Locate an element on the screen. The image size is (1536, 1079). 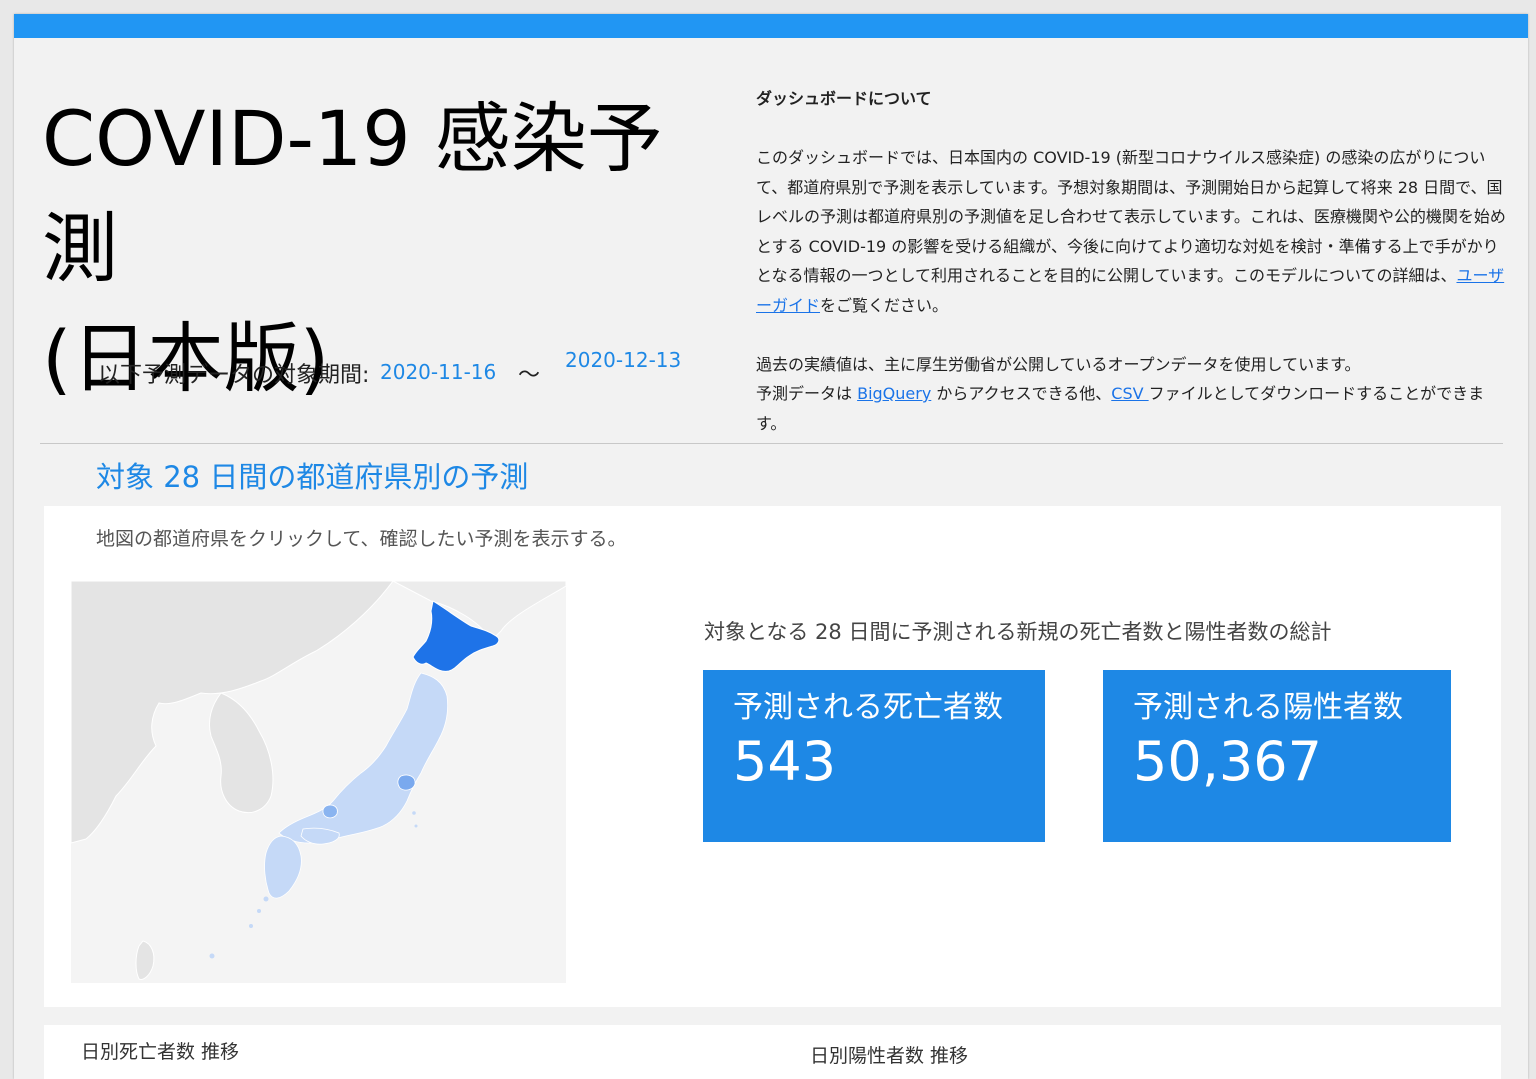
japan-prefecture-map is located at coordinates (318, 782).